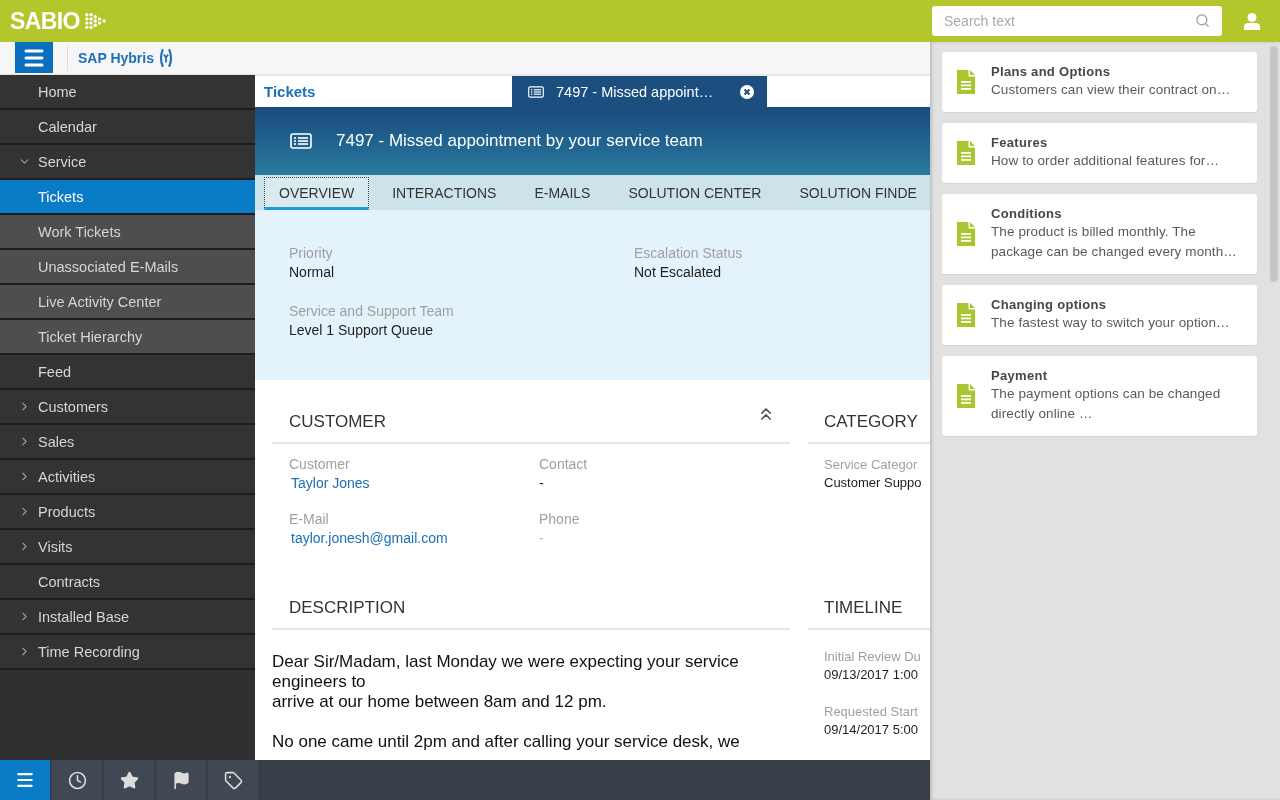 This screenshot has width=1280, height=800. What do you see at coordinates (563, 464) in the screenshot?
I see `field-label: Contact` at bounding box center [563, 464].